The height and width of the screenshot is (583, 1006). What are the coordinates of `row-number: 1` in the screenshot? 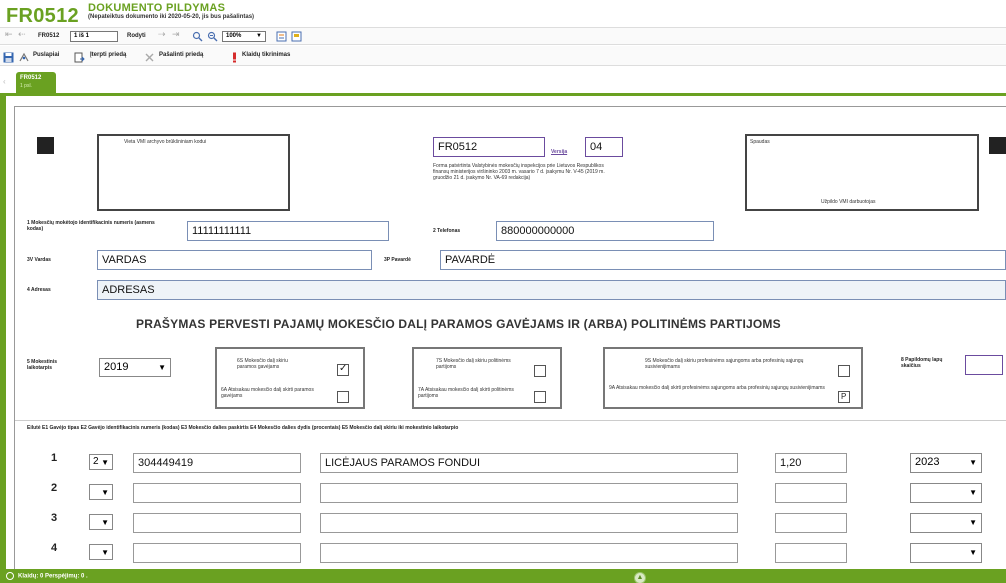 It's located at (54, 458).